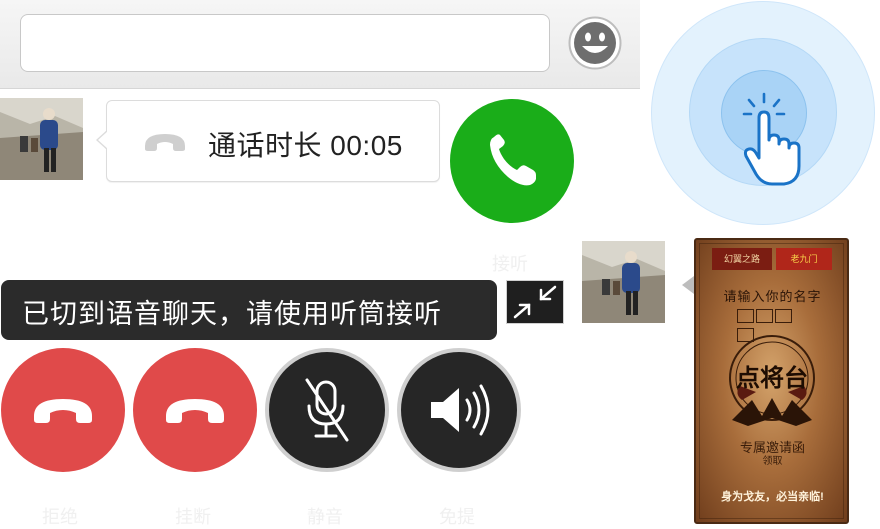  I want to click on mute-label: 静音, so click(325, 517).